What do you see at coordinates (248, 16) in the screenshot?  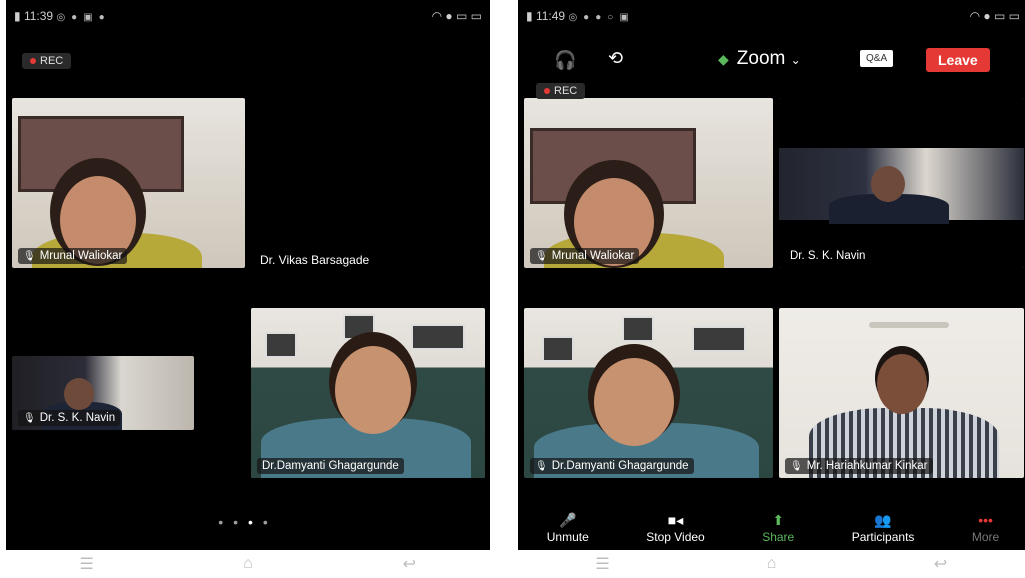 I see `status-bar: ▮ 11:39 ◎ ● ▣ ● ◠ ● ▭ ▭` at bounding box center [248, 16].